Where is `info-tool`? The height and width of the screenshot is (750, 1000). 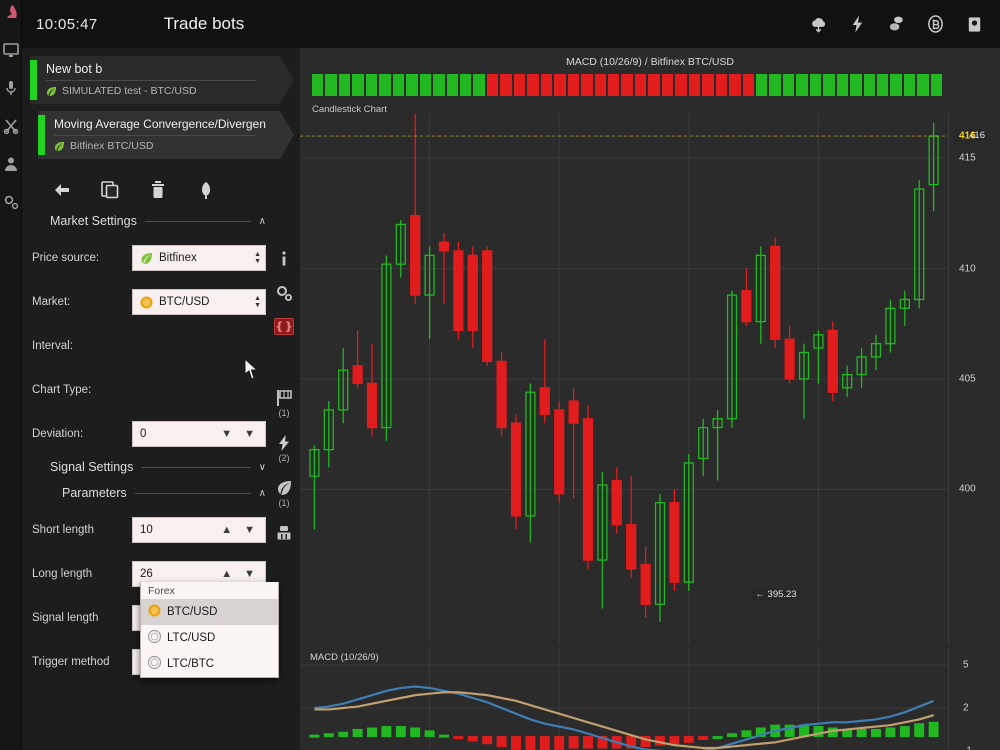 info-tool is located at coordinates (284, 259).